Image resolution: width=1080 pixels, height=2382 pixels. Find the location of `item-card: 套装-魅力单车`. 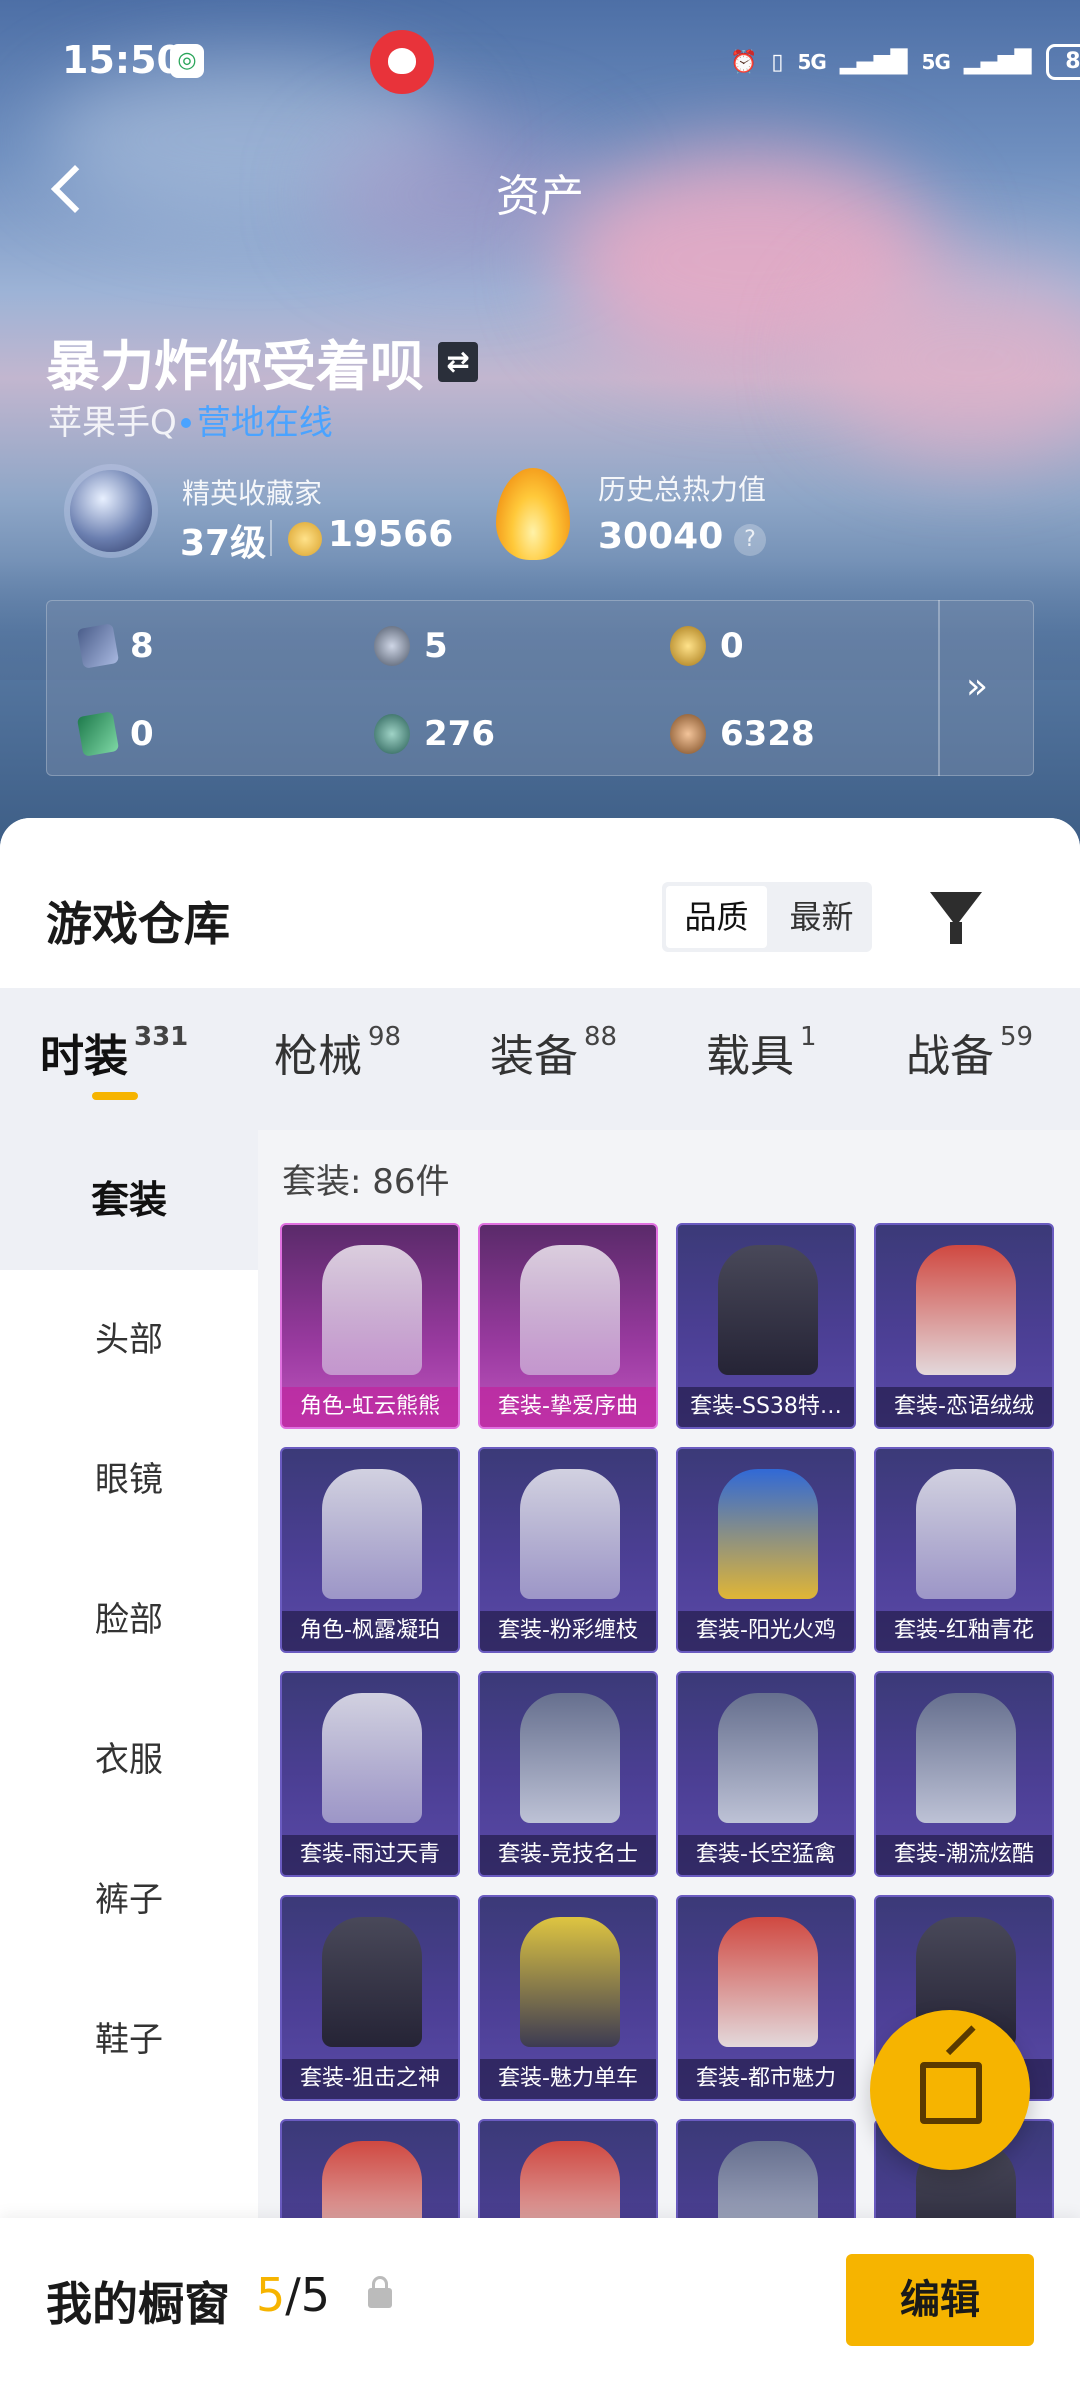

item-card: 套装-魅力单车 is located at coordinates (568, 1998).